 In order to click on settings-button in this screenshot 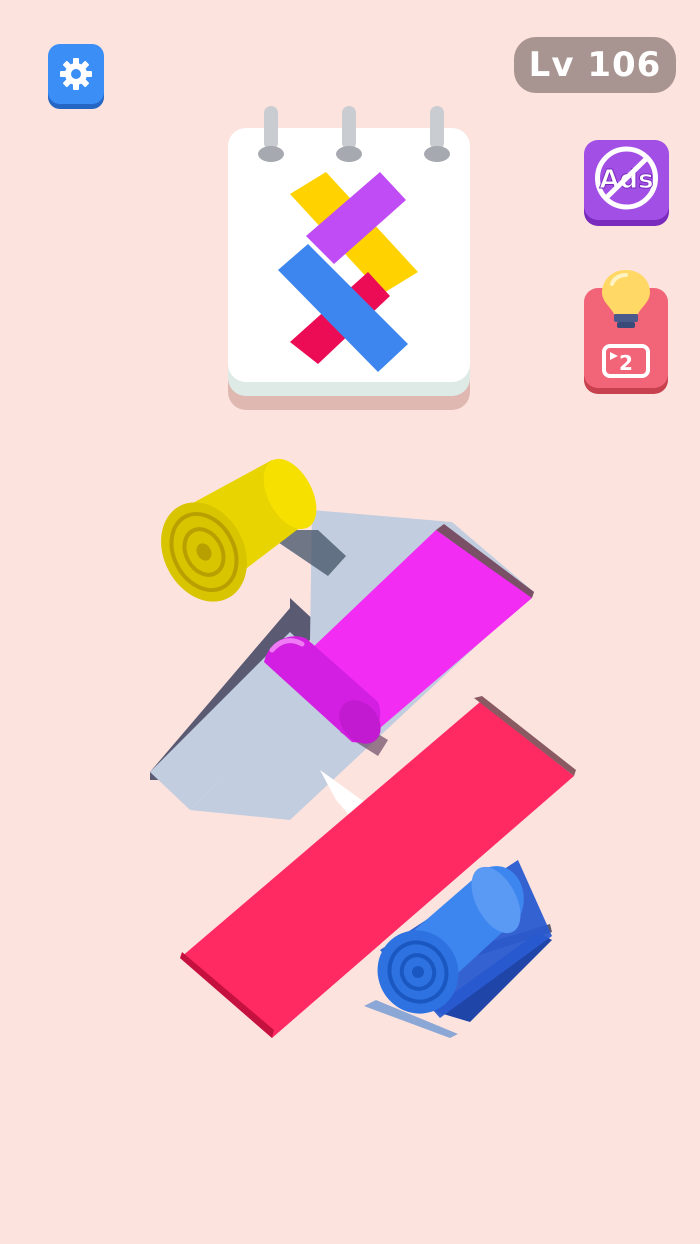, I will do `click(76, 74)`.